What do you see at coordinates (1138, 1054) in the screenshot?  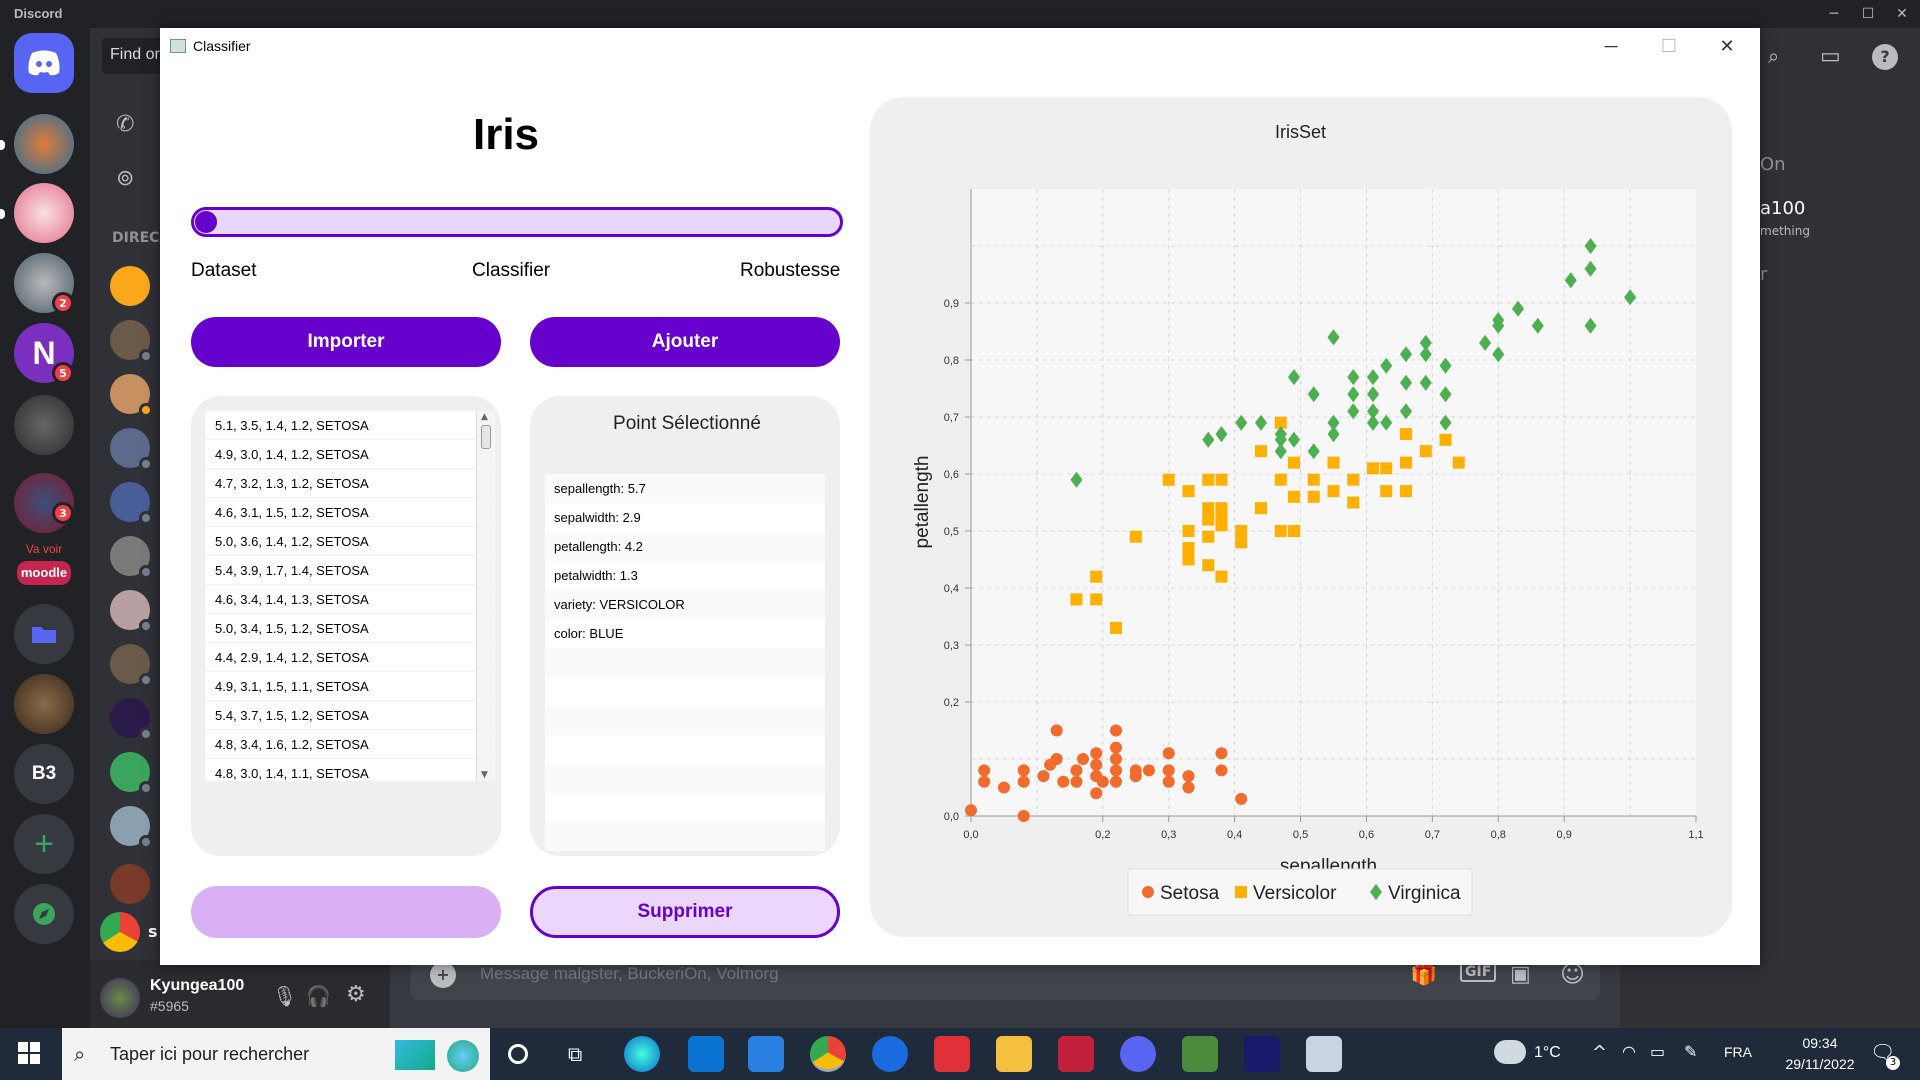 I see `discord-taskbar-icon` at bounding box center [1138, 1054].